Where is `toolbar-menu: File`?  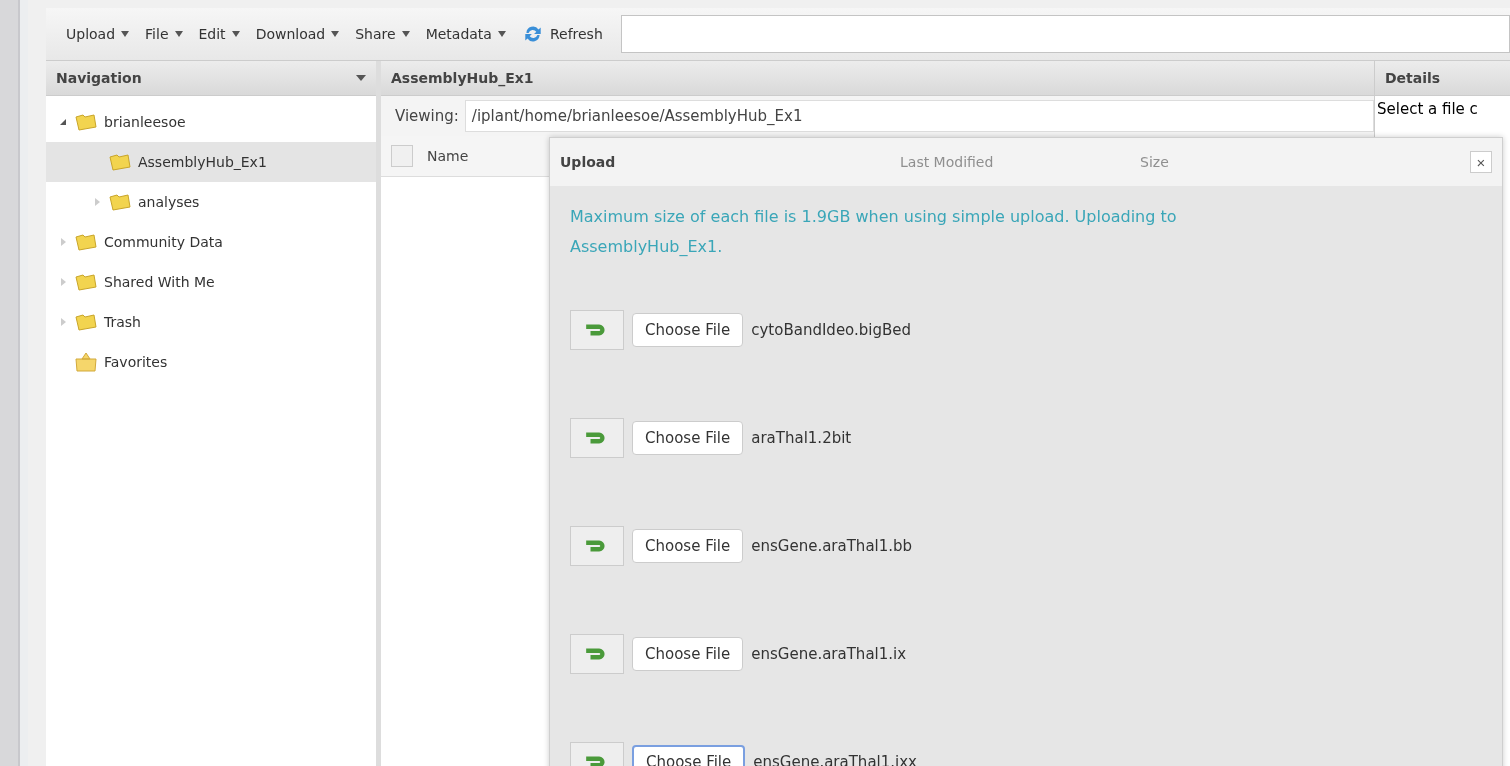
toolbar-menu: File is located at coordinates (164, 34).